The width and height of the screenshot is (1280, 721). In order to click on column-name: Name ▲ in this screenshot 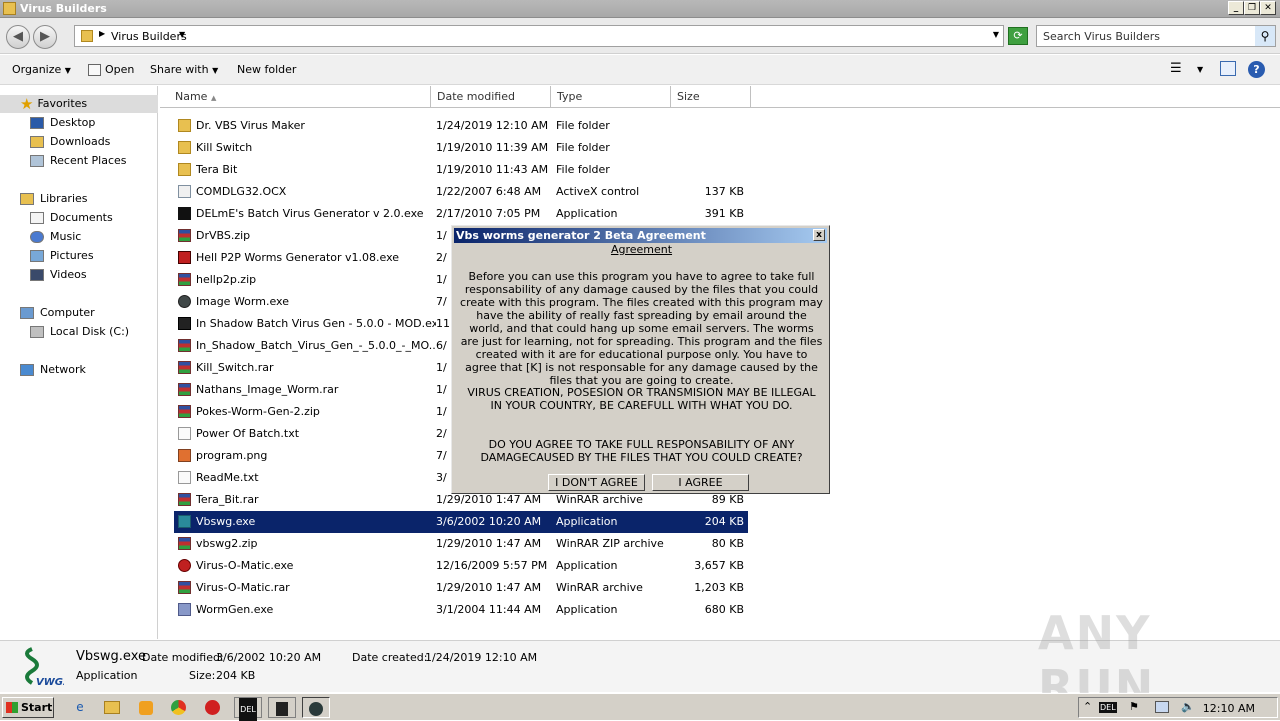, I will do `click(299, 97)`.